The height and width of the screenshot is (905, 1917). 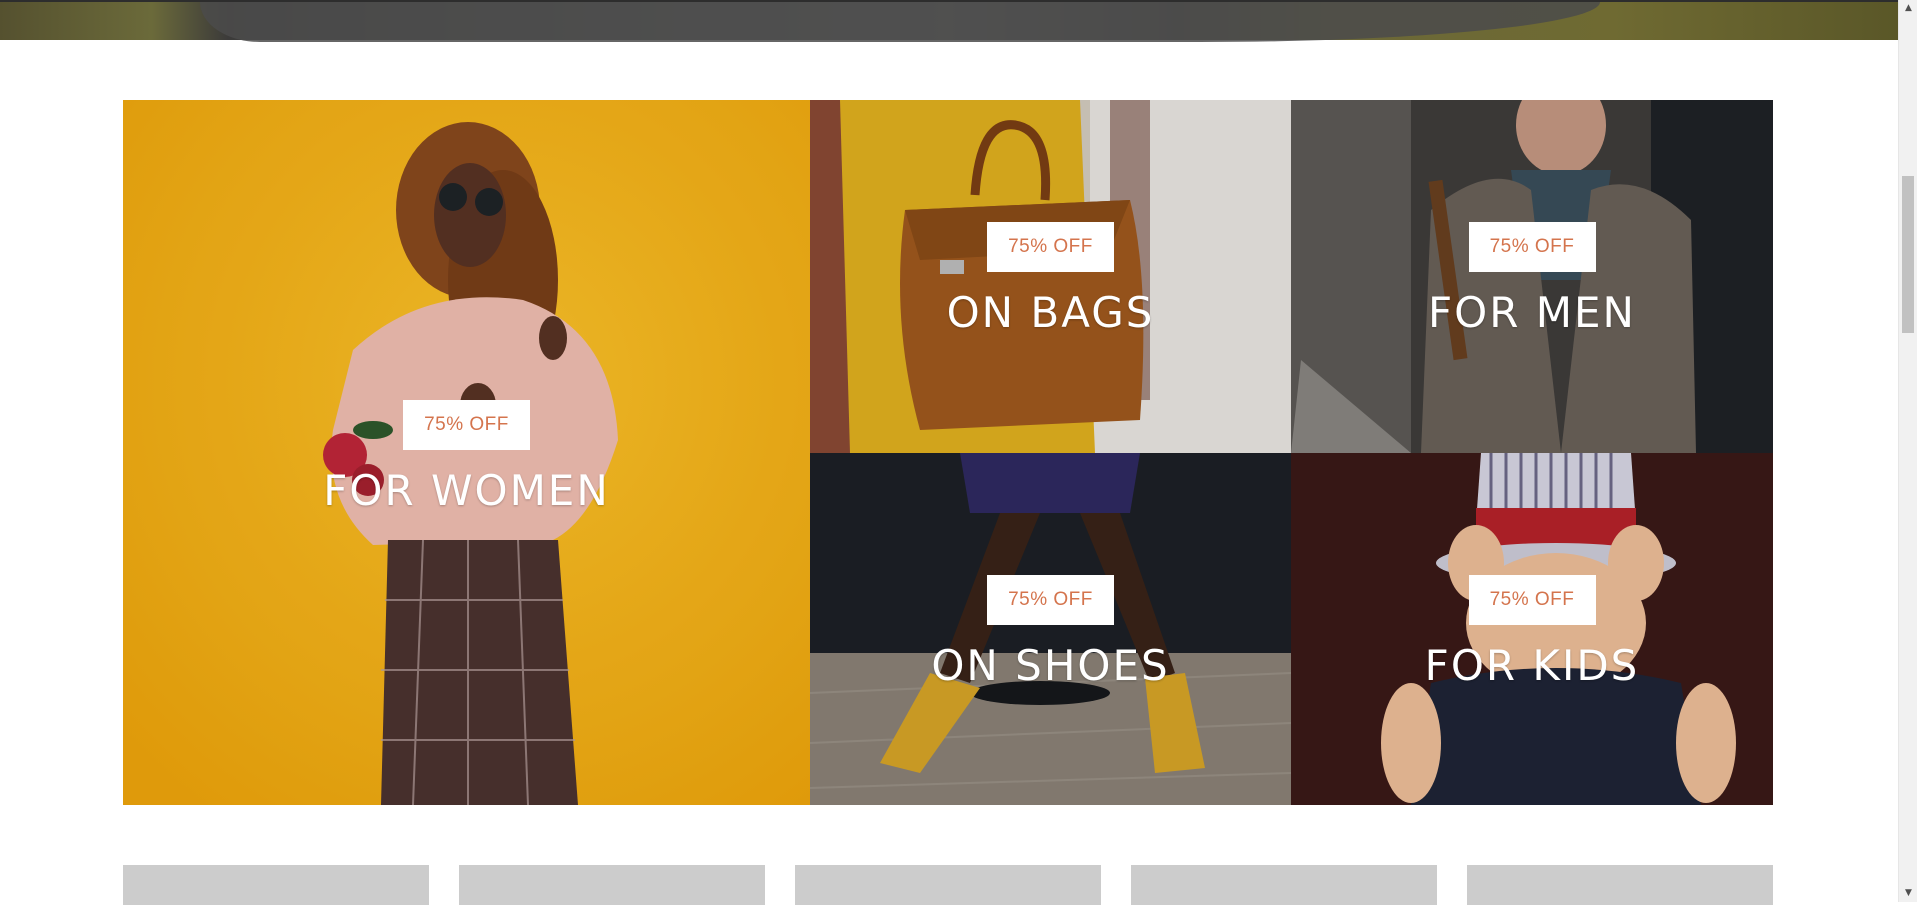 I want to click on category-tile-shoes: 75% OFF ON SHOES, so click(x=1050, y=629).